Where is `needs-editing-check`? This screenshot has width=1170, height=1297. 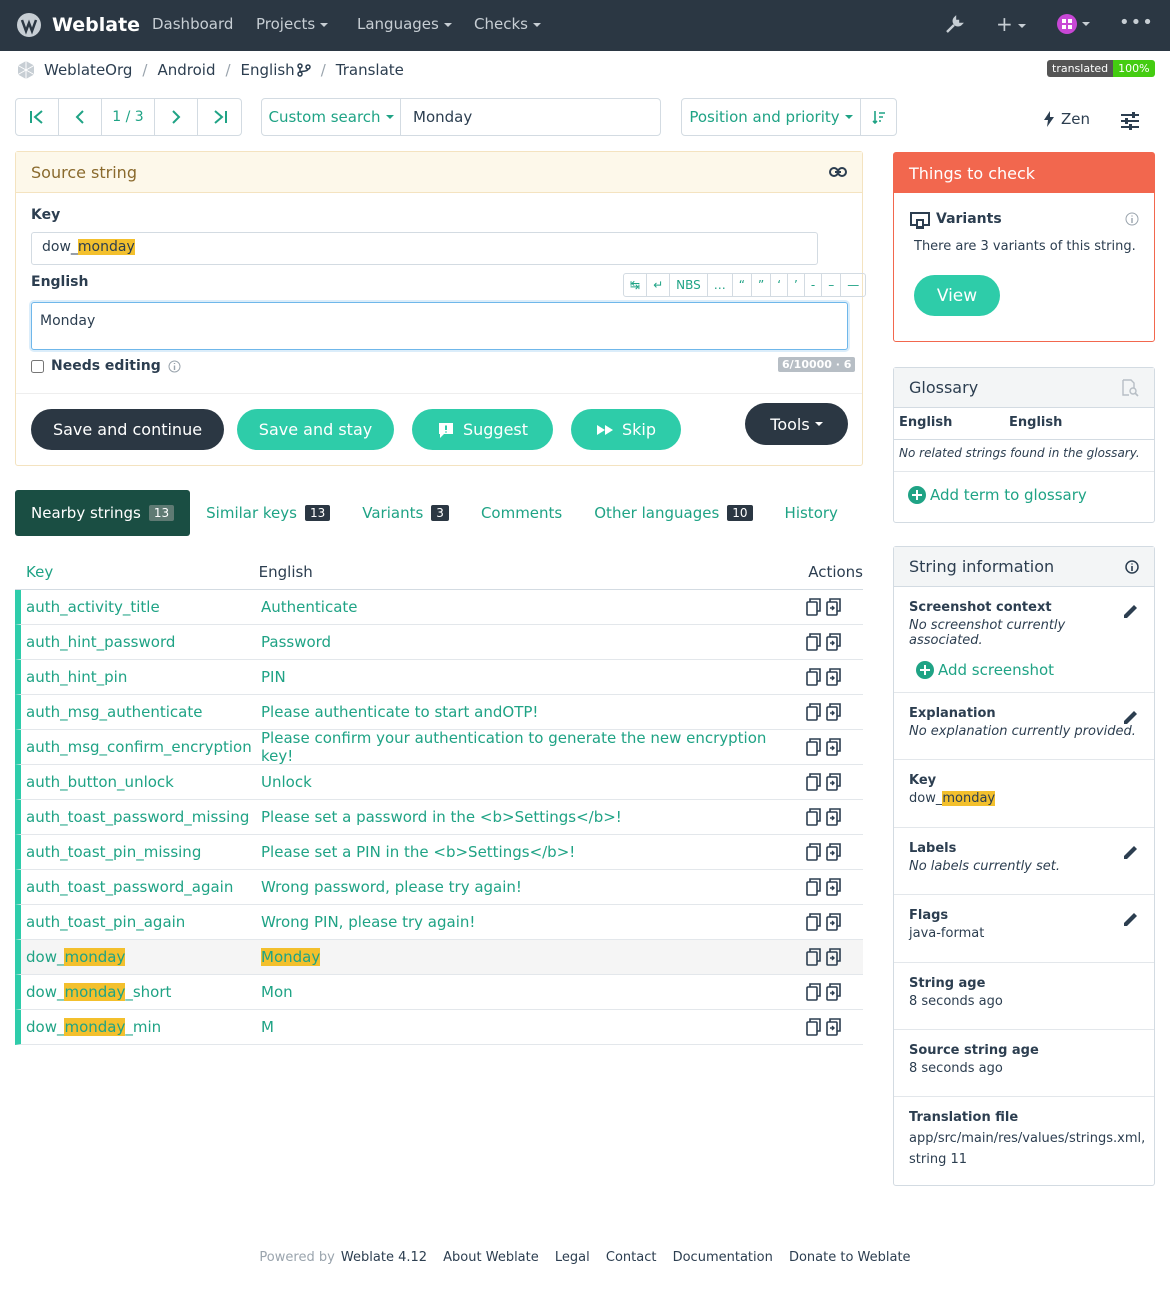
needs-editing-check is located at coordinates (37, 366).